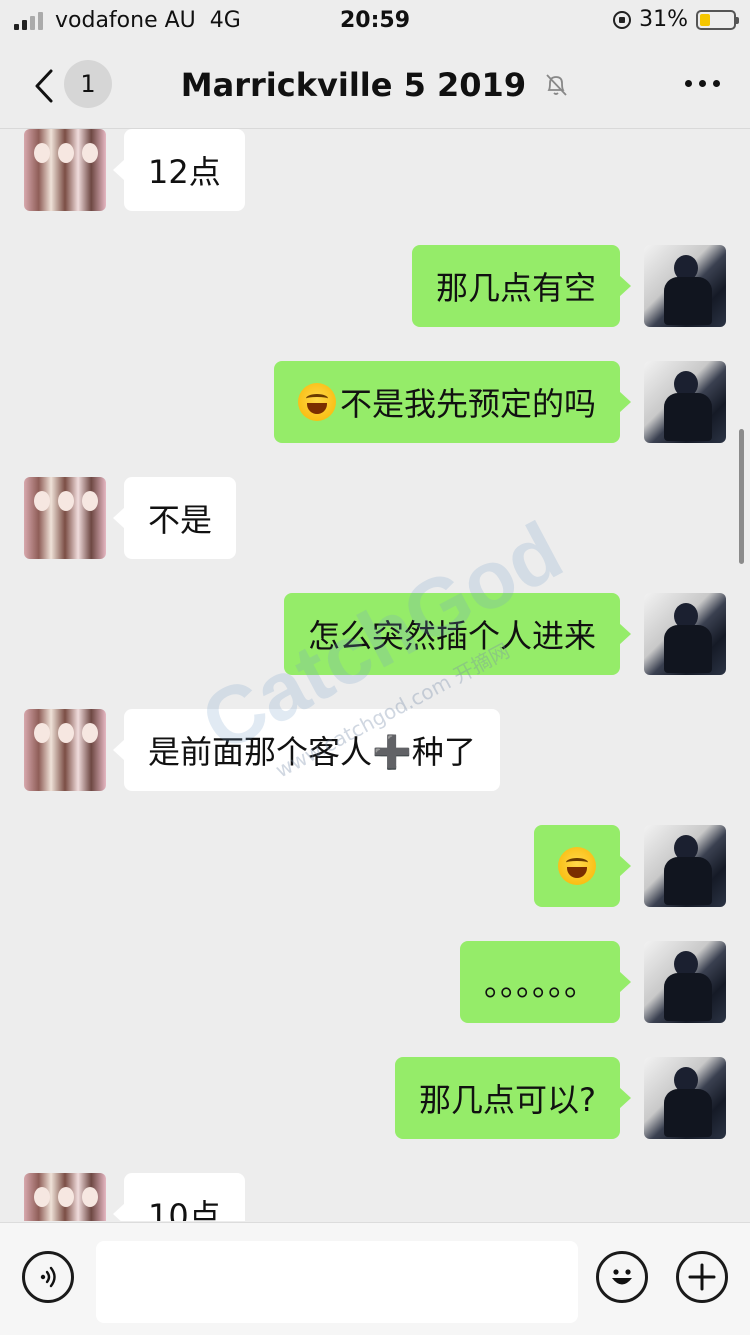  I want to click on status-right: 31%, so click(676, 19).